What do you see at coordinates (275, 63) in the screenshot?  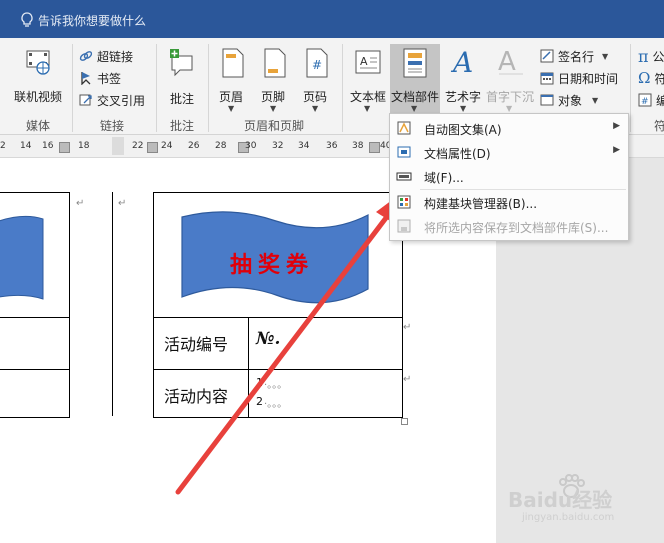 I see `footer-icon` at bounding box center [275, 63].